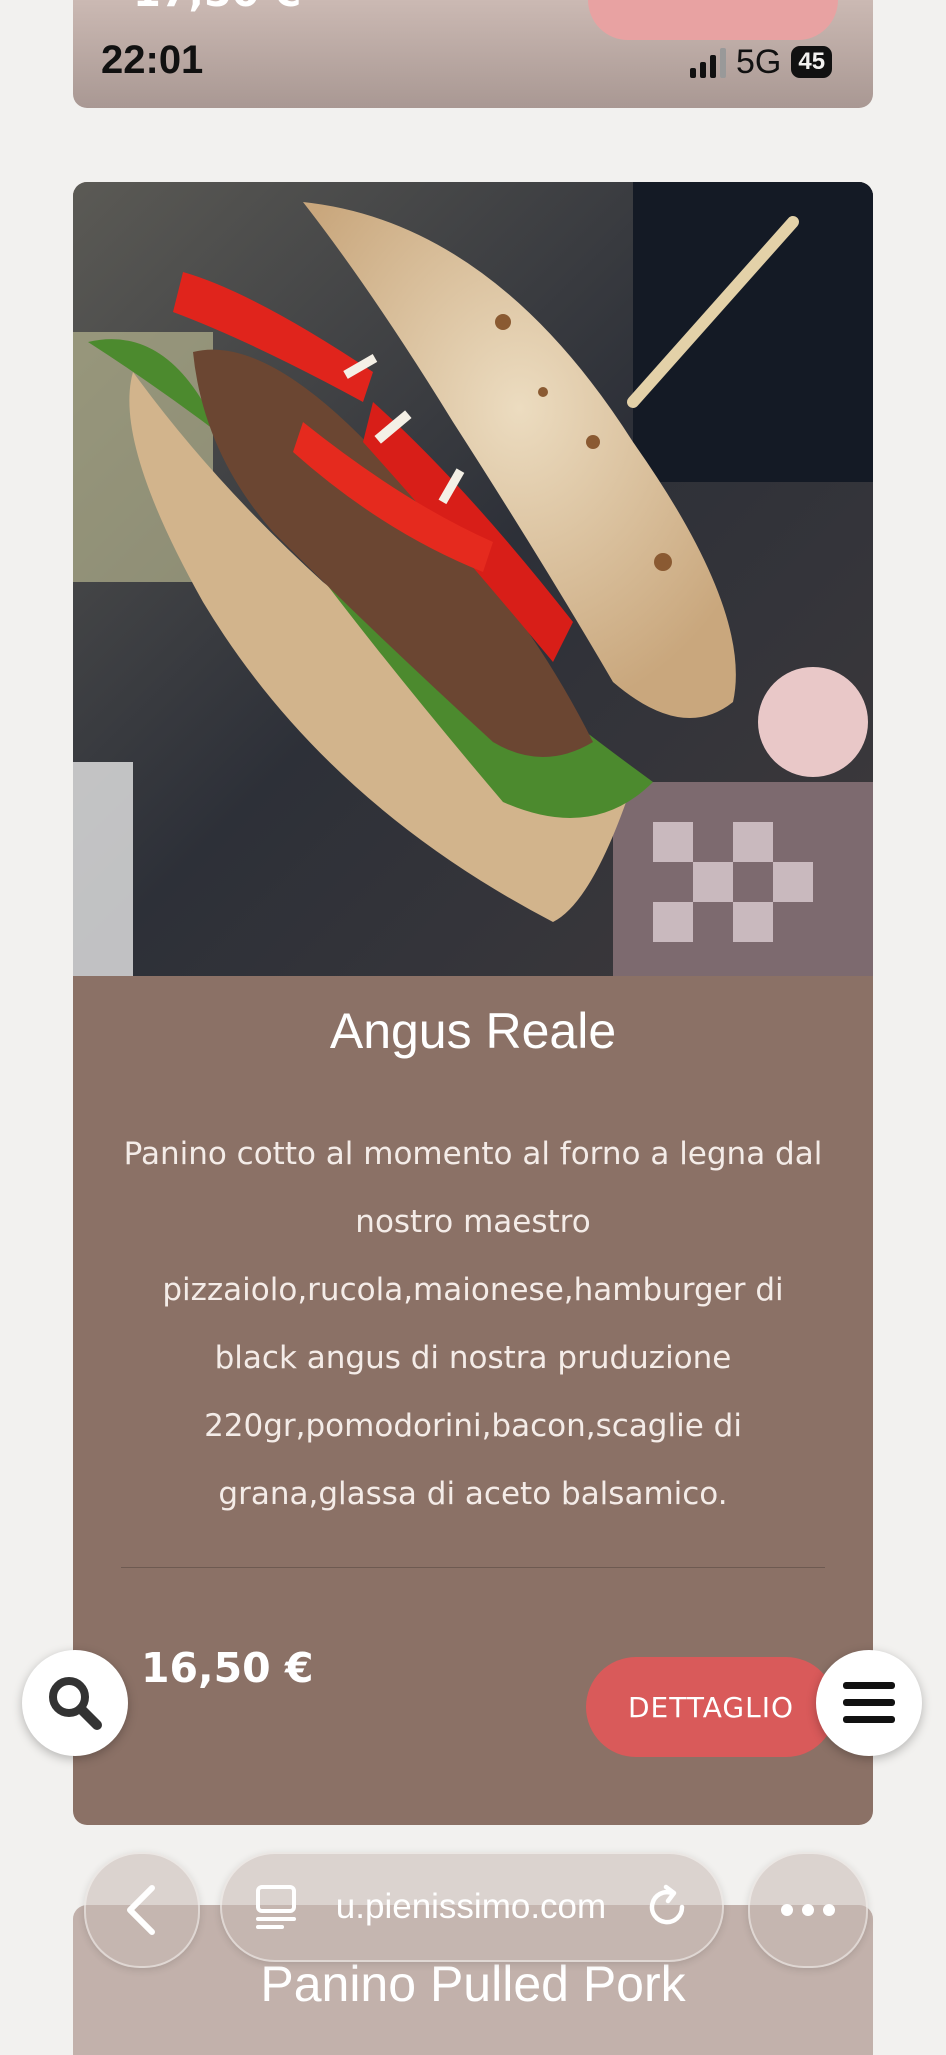 The image size is (946, 2055). Describe the element at coordinates (473, 1567) in the screenshot. I see `divider` at that location.